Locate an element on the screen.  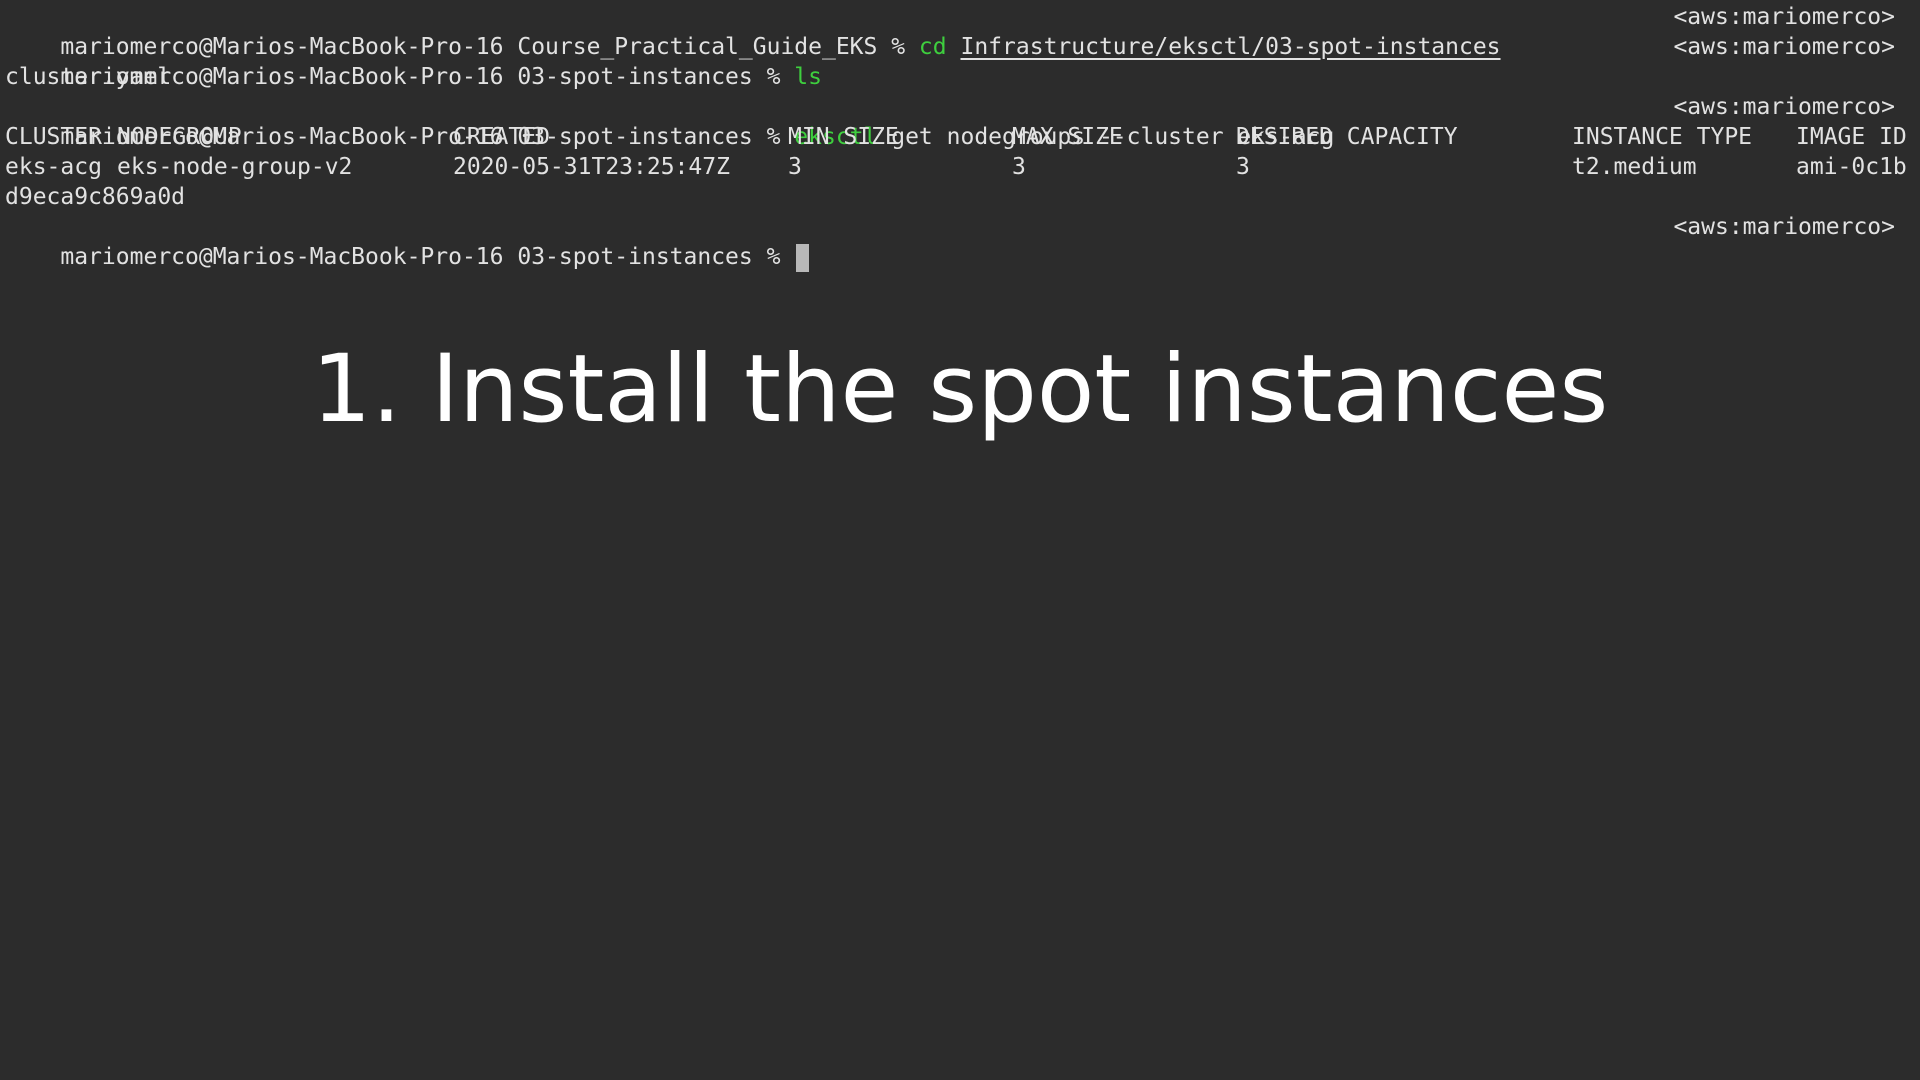
header-cluster: CLUSTER is located at coordinates (53, 137).